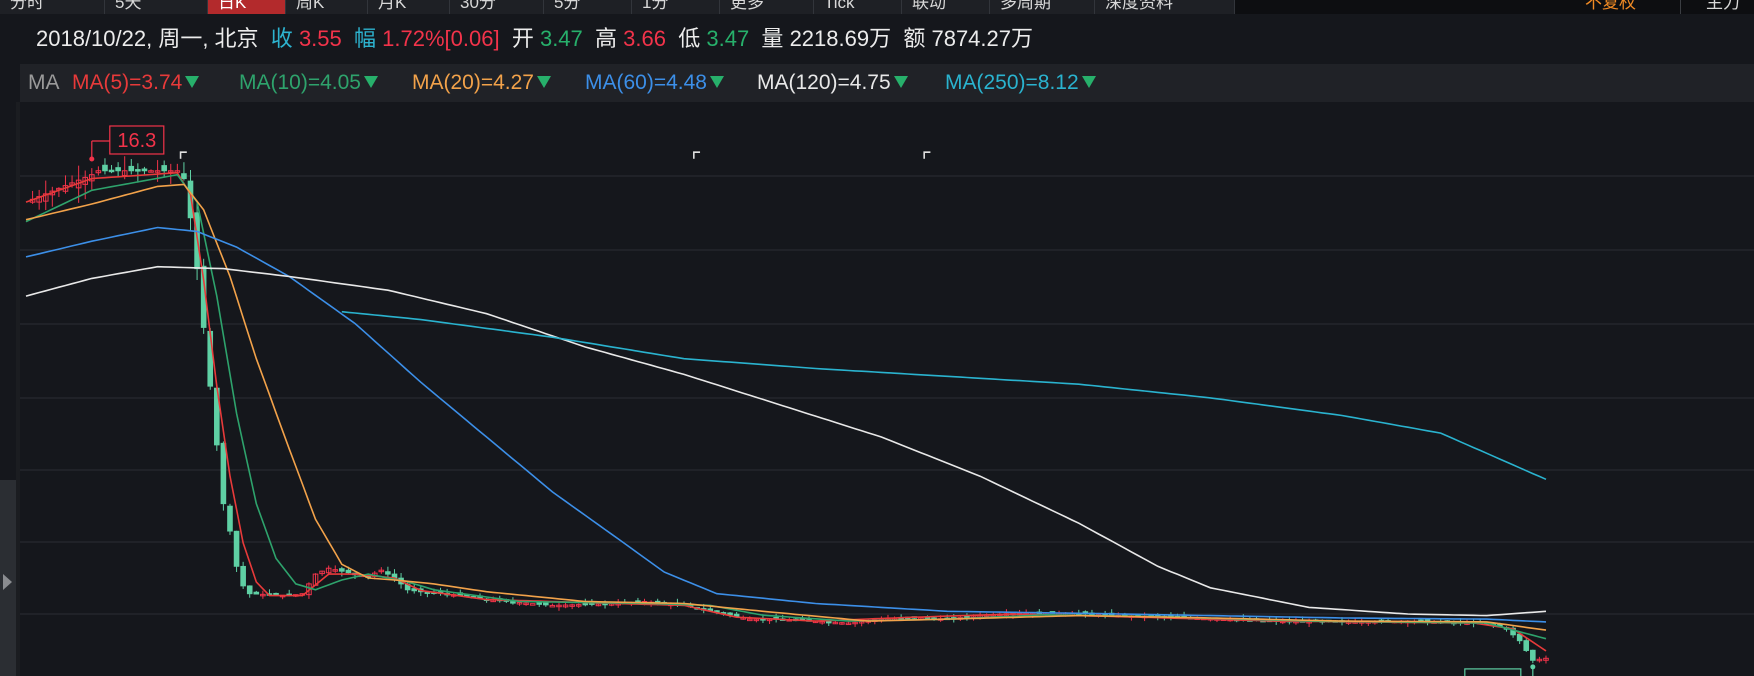  Describe the element at coordinates (136, 141) in the screenshot. I see `max-label: 16.3` at that location.